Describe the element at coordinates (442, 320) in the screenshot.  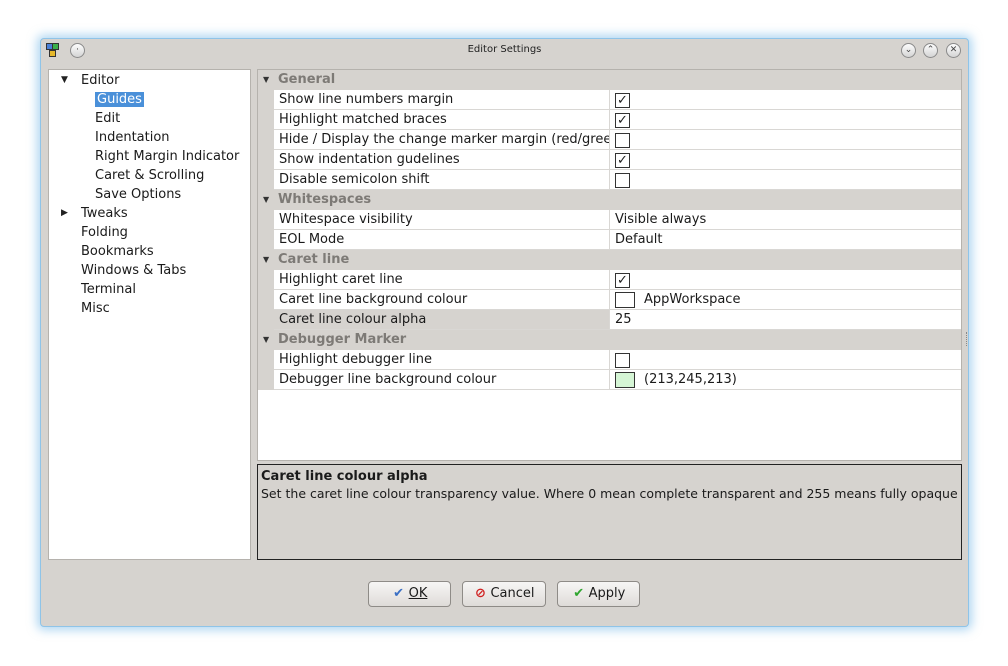
I see `setting-name: Caret line colour alpha` at that location.